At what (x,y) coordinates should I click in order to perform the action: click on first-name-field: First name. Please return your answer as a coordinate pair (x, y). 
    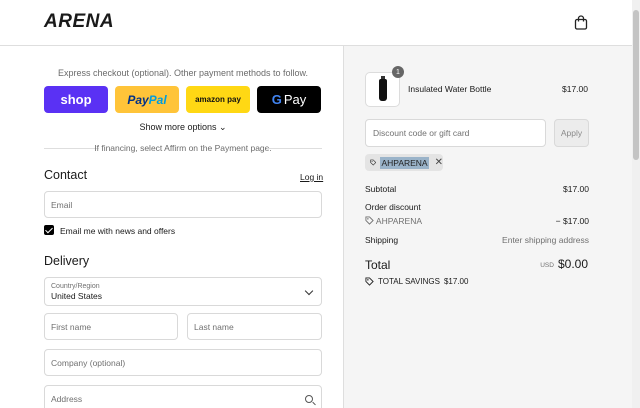
    Looking at the image, I should click on (111, 326).